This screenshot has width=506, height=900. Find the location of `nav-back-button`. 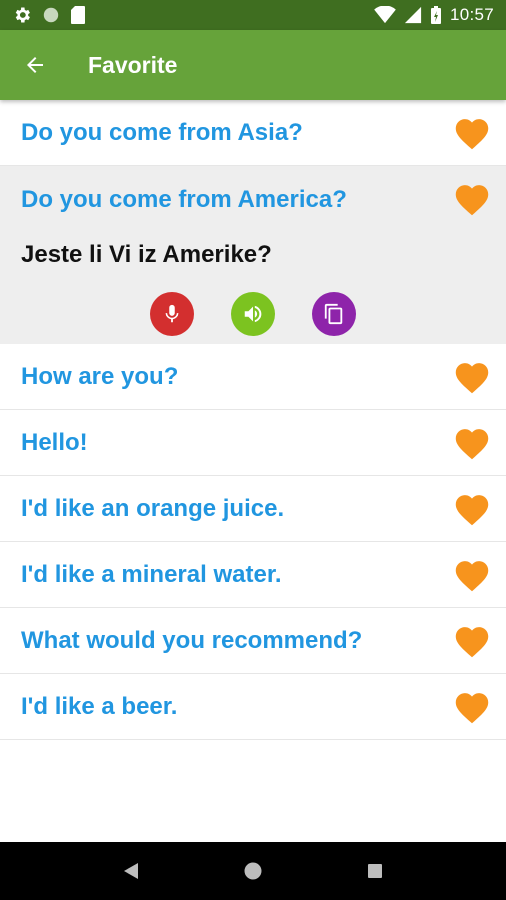

nav-back-button is located at coordinates (131, 871).